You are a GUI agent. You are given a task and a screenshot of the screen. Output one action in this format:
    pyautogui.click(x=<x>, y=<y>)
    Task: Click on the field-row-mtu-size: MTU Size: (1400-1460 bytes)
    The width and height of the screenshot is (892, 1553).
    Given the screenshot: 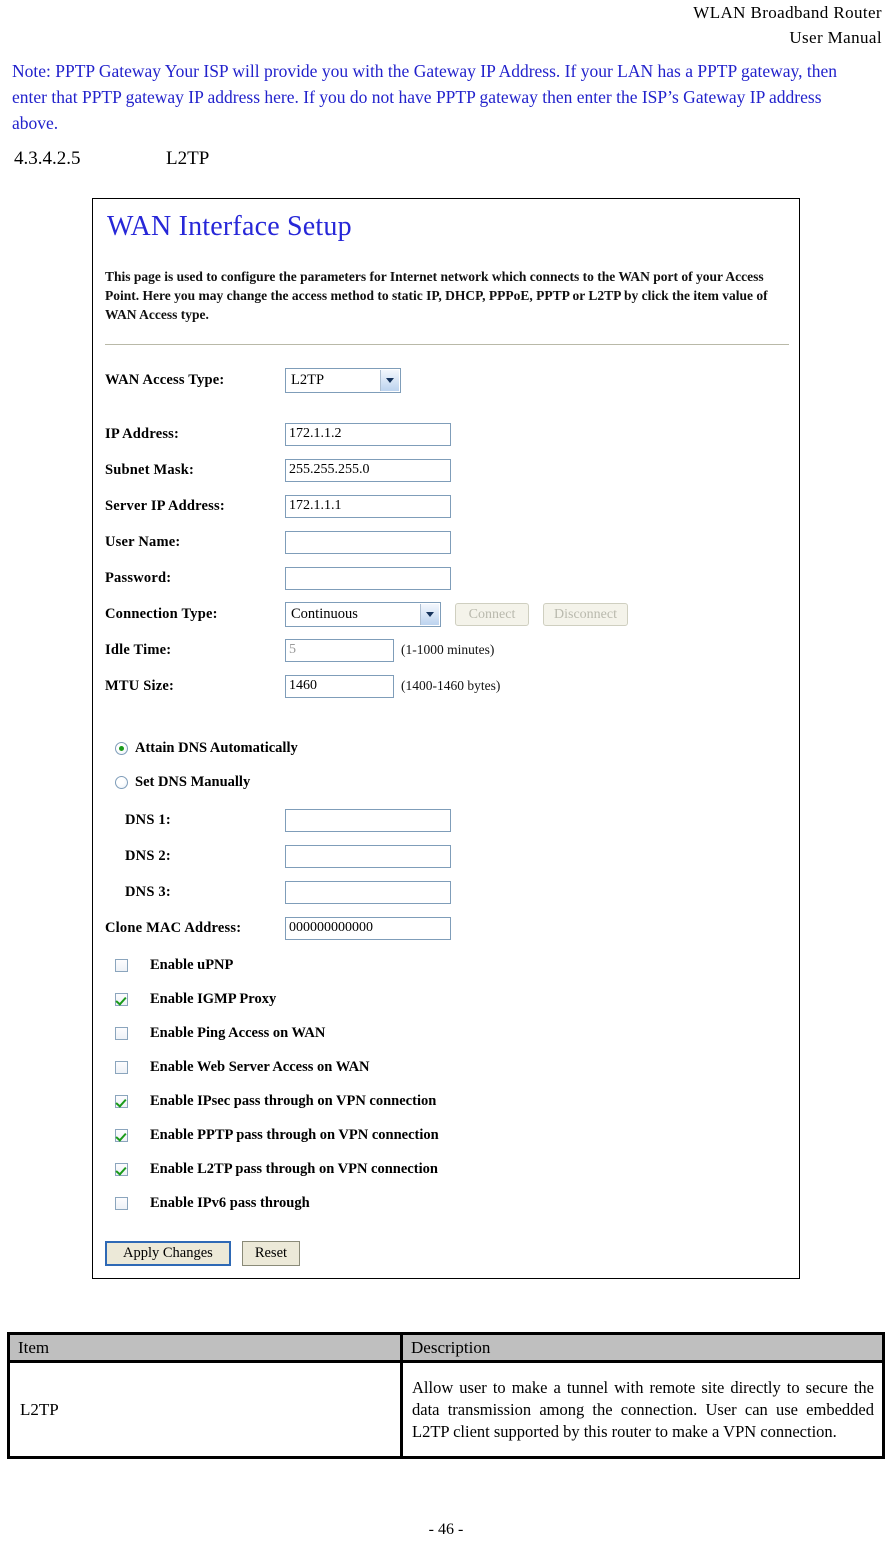 What is the action you would take?
    pyautogui.click(x=302, y=686)
    